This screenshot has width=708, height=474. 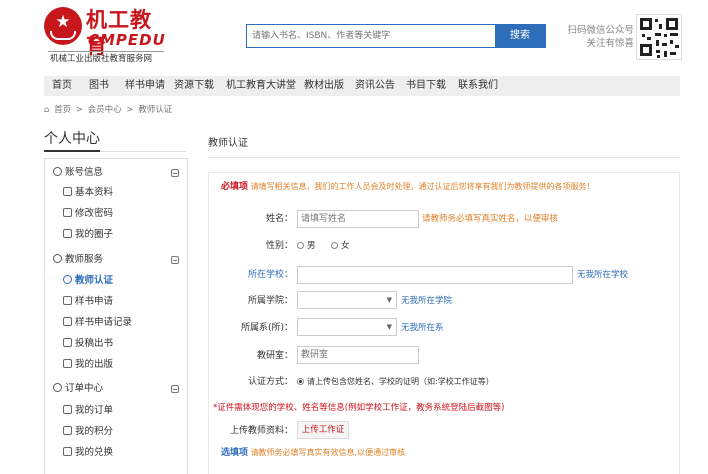 What do you see at coordinates (334, 245) in the screenshot?
I see `radio-icon` at bounding box center [334, 245].